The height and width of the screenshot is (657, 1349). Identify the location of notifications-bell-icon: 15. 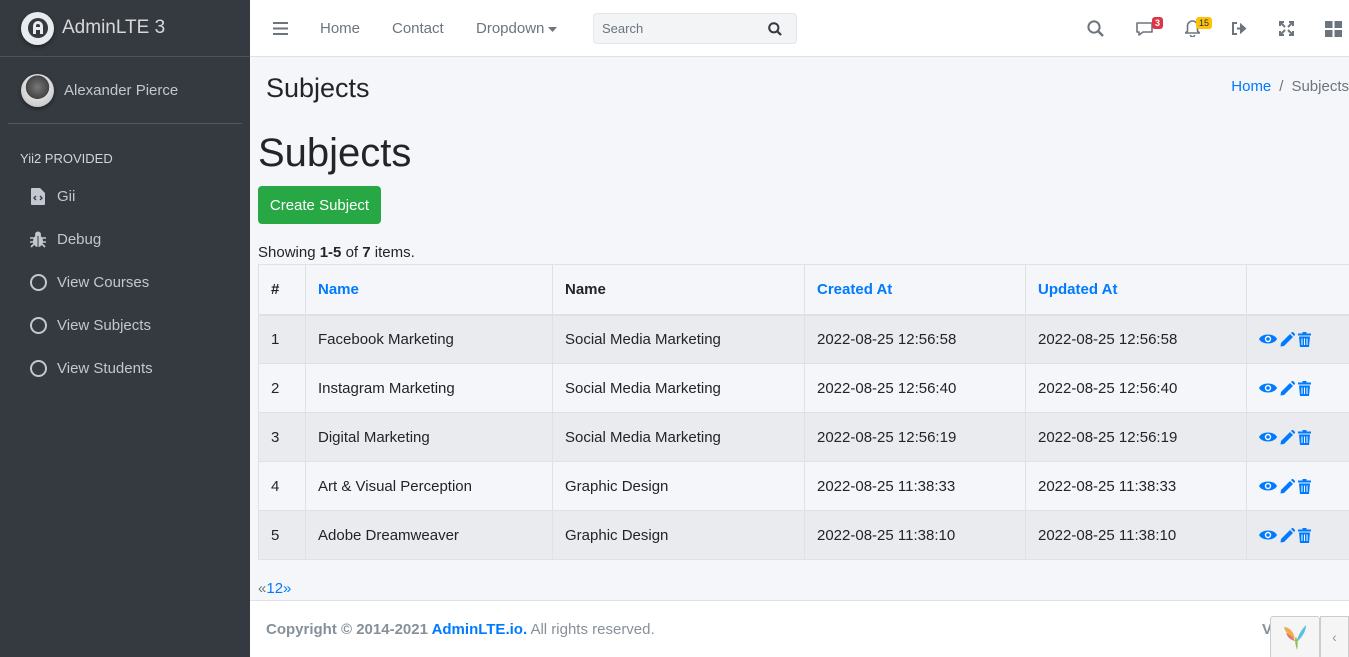
(1199, 28).